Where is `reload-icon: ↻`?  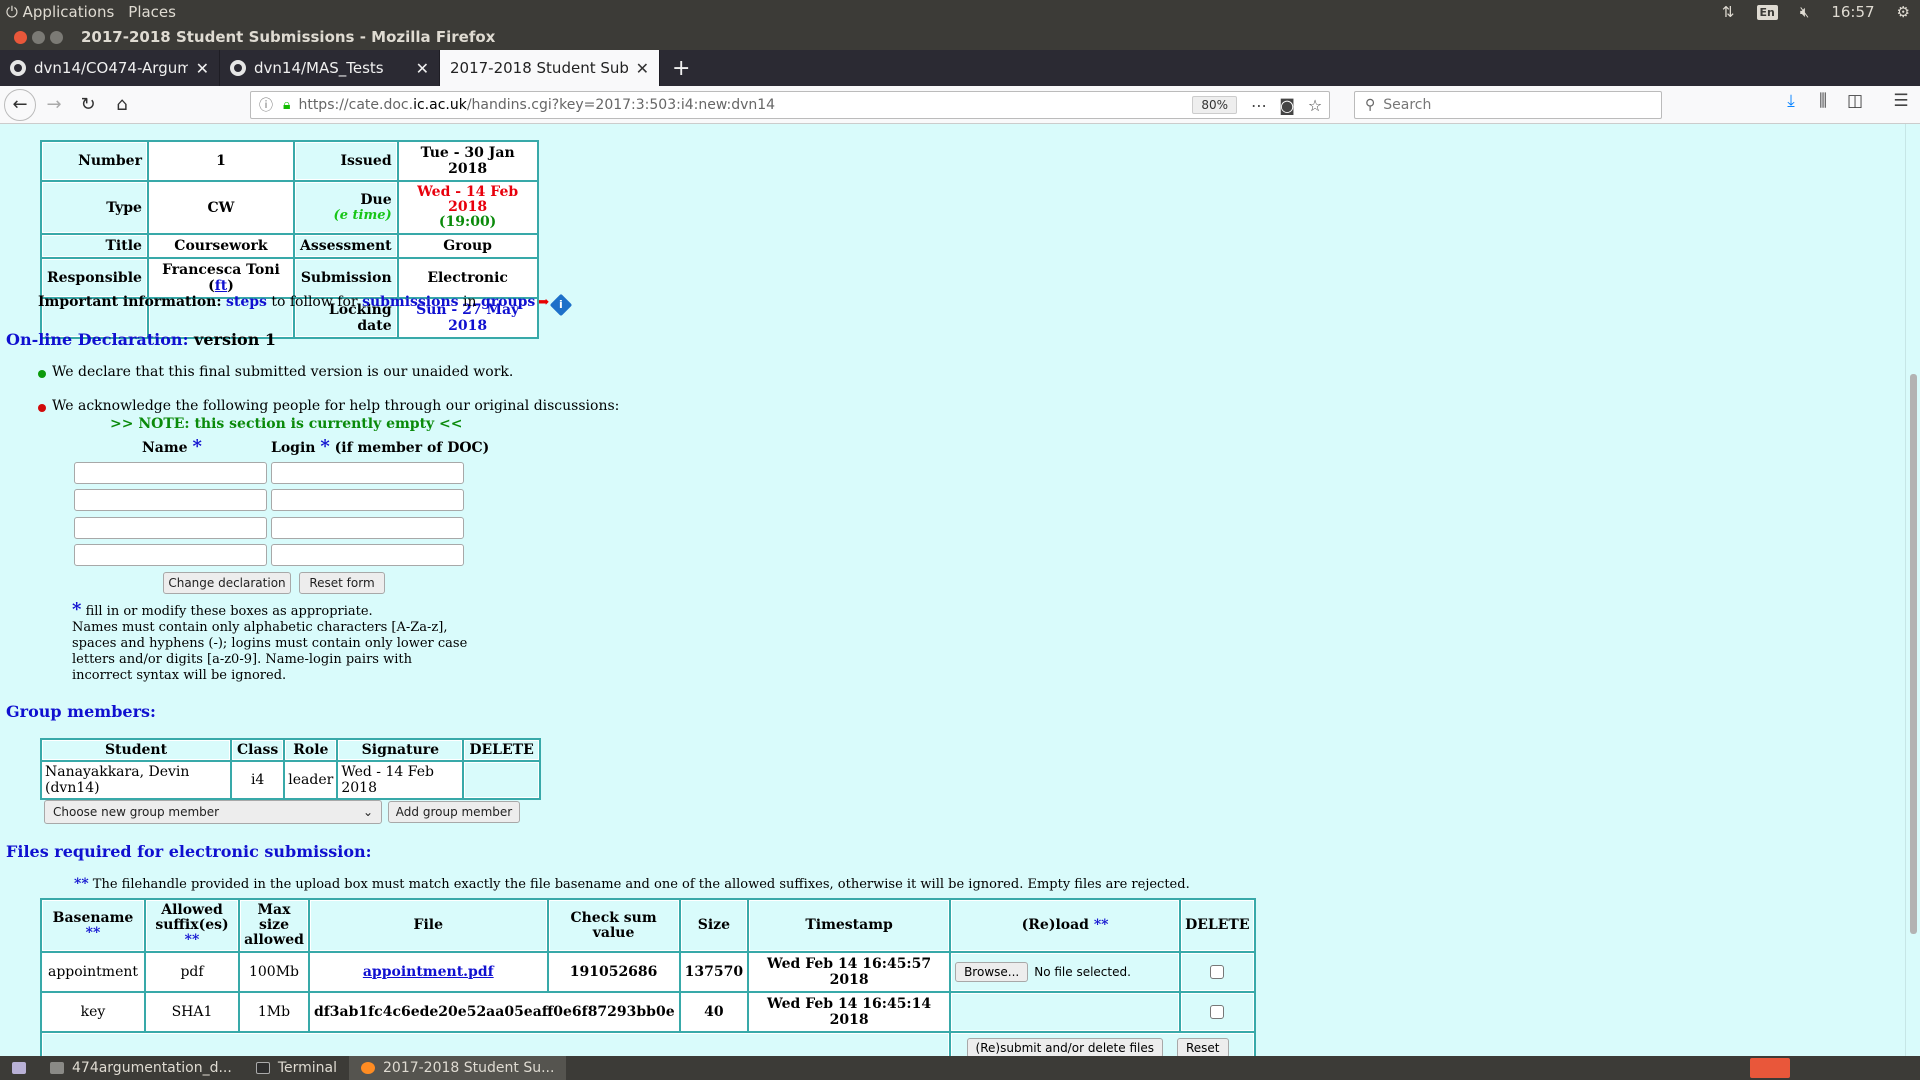 reload-icon: ↻ is located at coordinates (88, 105).